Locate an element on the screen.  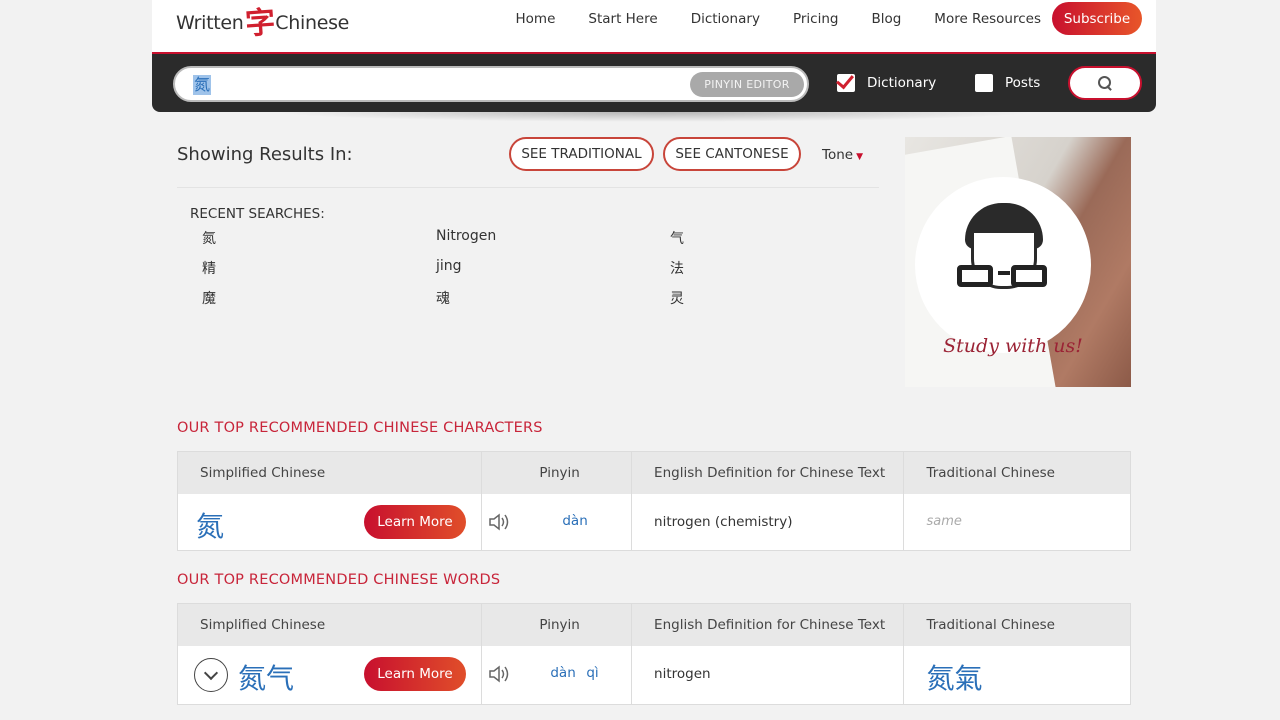
logo-mark: 字 is located at coordinates (259, 23).